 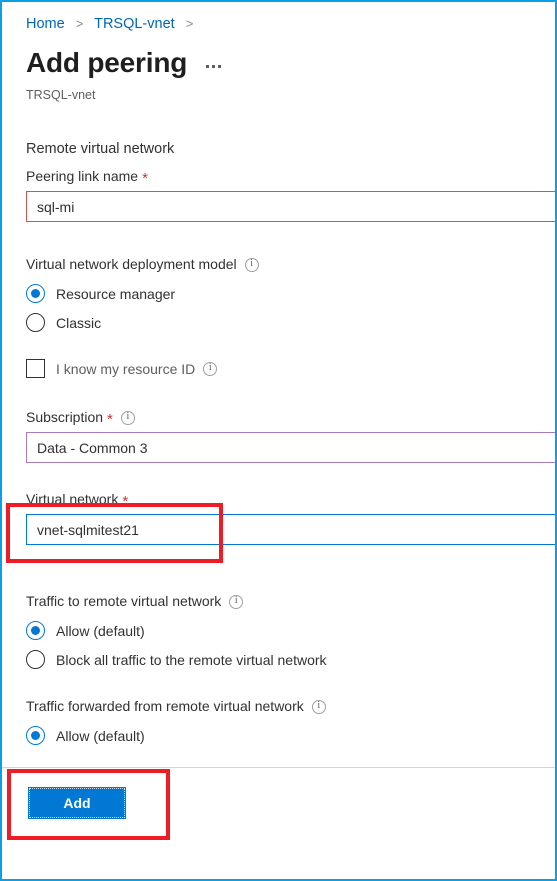 What do you see at coordinates (116, 293) in the screenshot?
I see `radio-label-resource-manager: Resource manager` at bounding box center [116, 293].